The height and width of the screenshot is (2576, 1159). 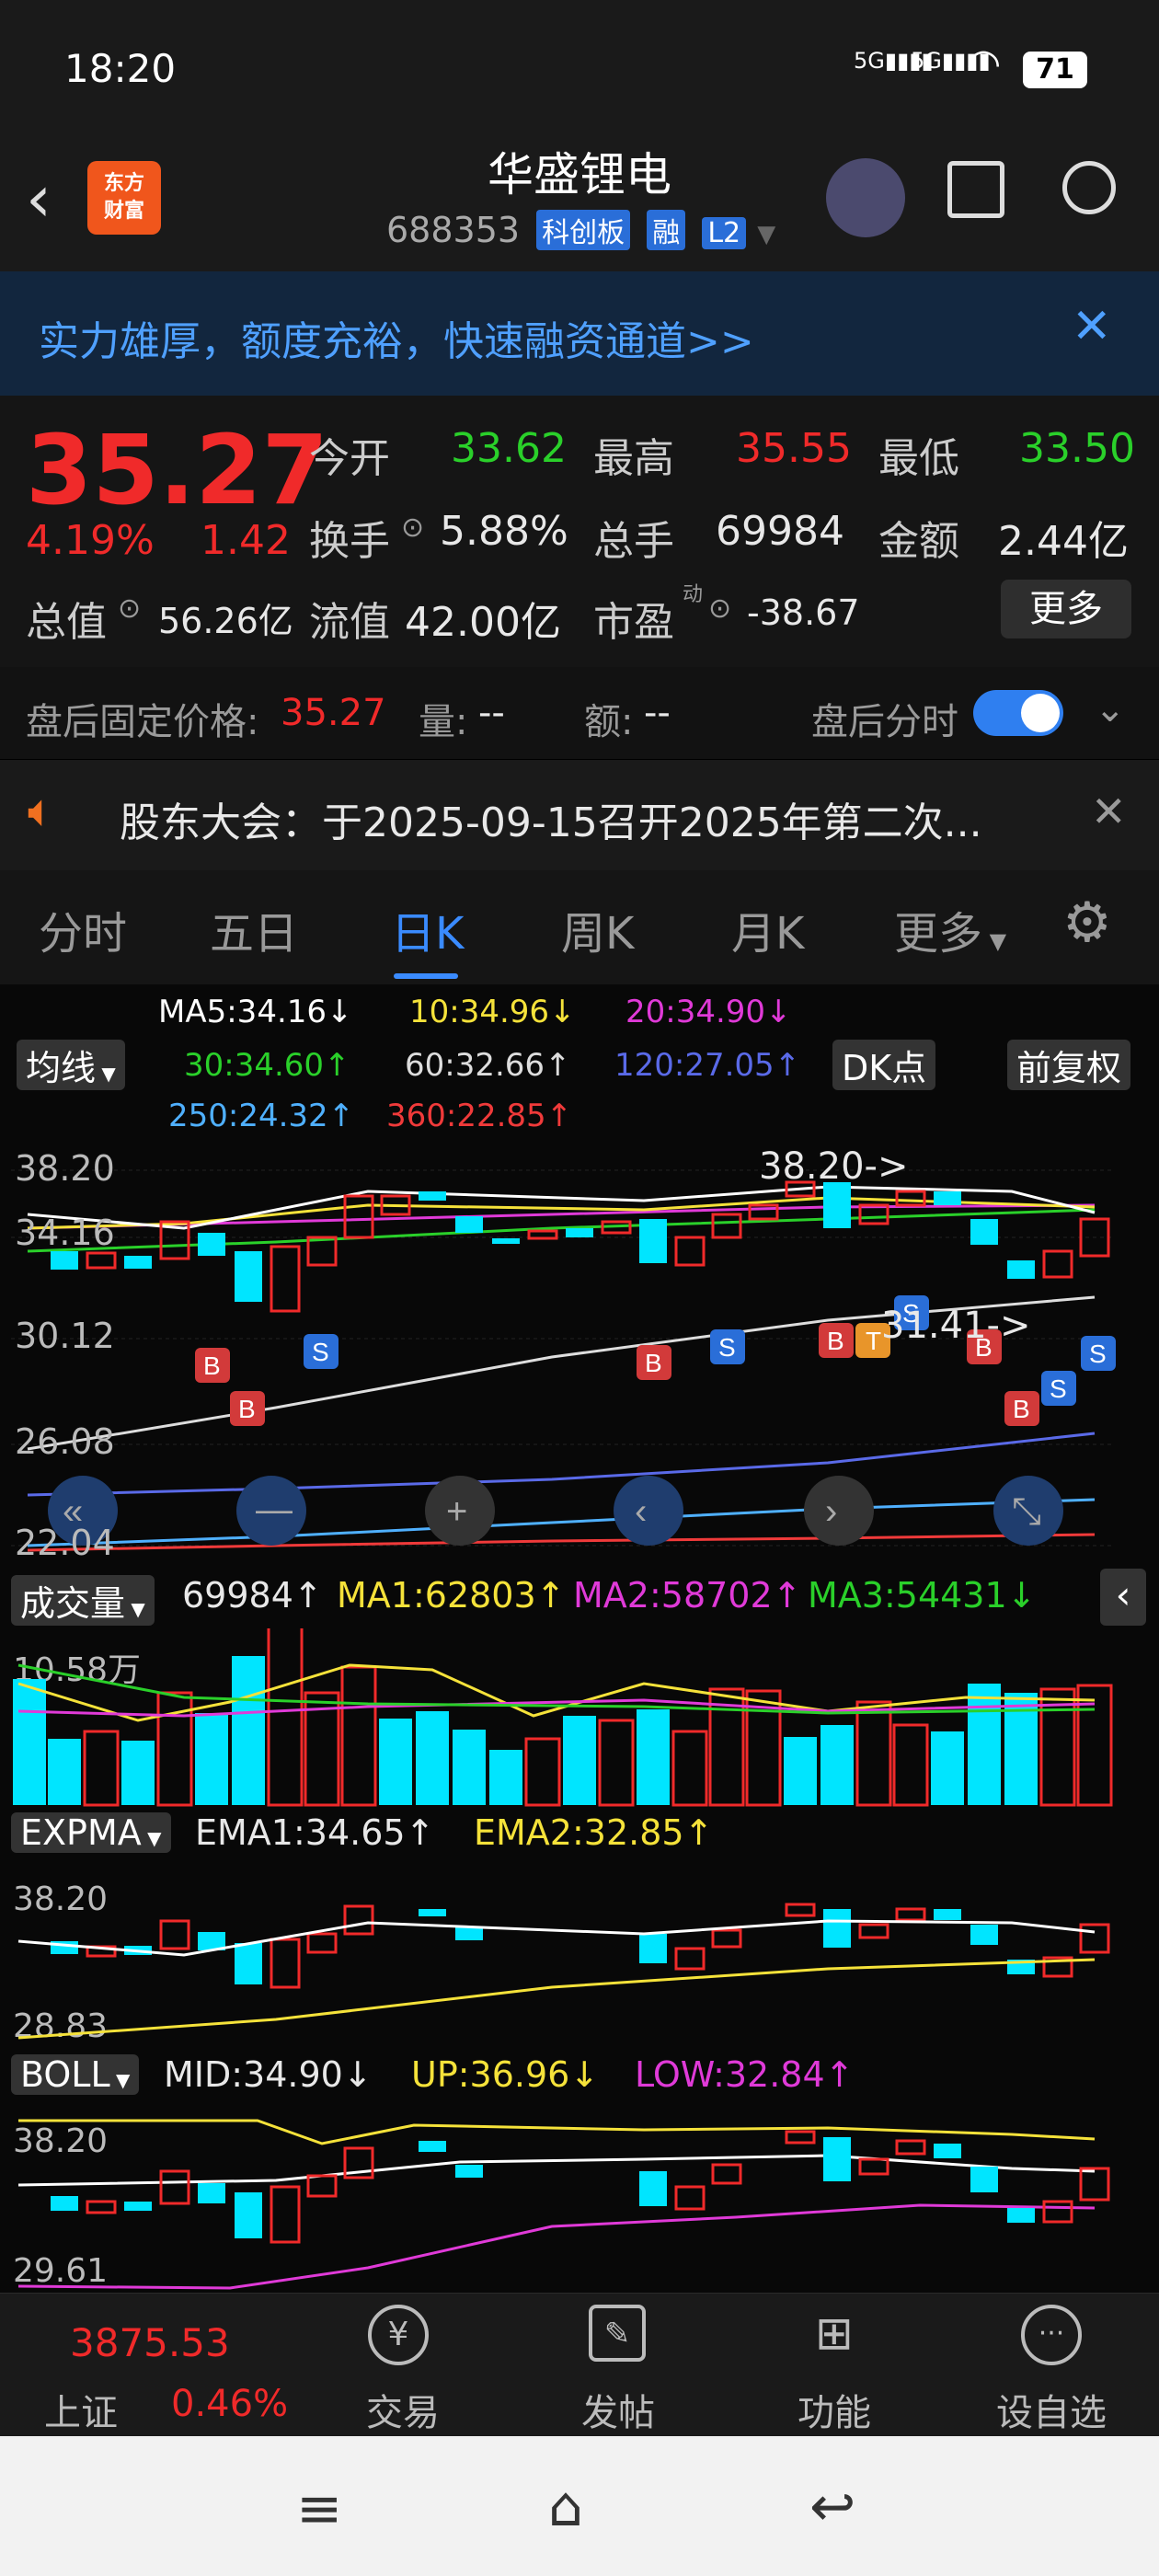 I want to click on volume-value: 69984, so click(x=780, y=531).